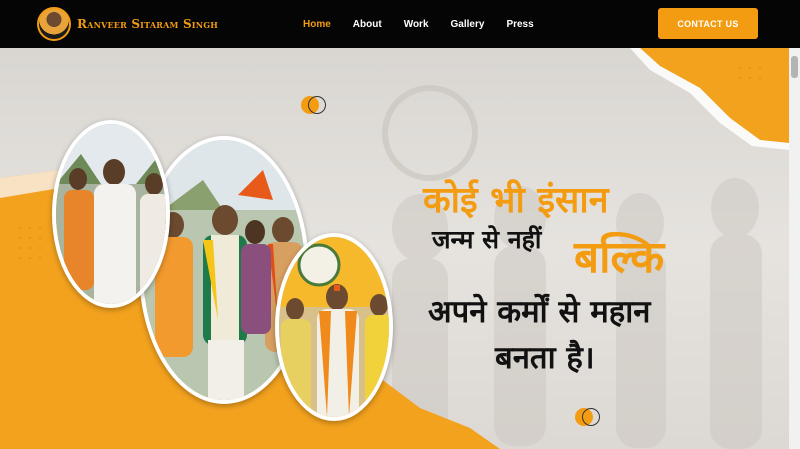  Describe the element at coordinates (545, 358) in the screenshot. I see `quote-line-4: बनता है।` at that location.